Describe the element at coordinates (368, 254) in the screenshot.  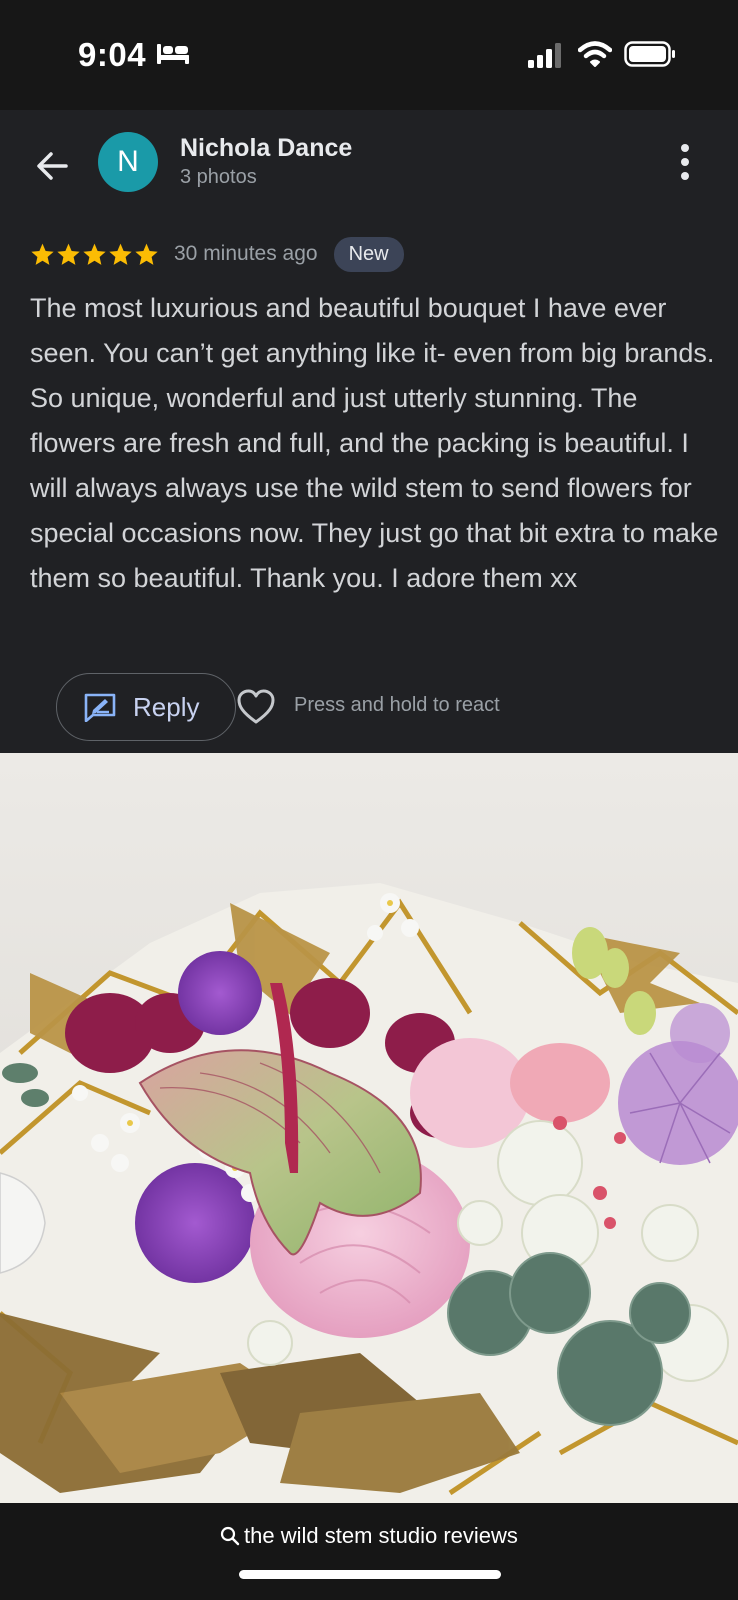
I see `new-badge: New` at that location.